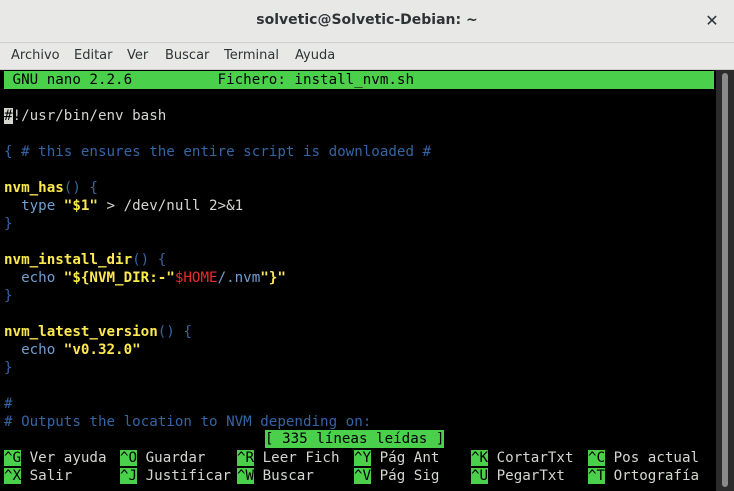 Image resolution: width=734 pixels, height=491 pixels. I want to click on shortcut-label: Leer Fich, so click(297, 458).